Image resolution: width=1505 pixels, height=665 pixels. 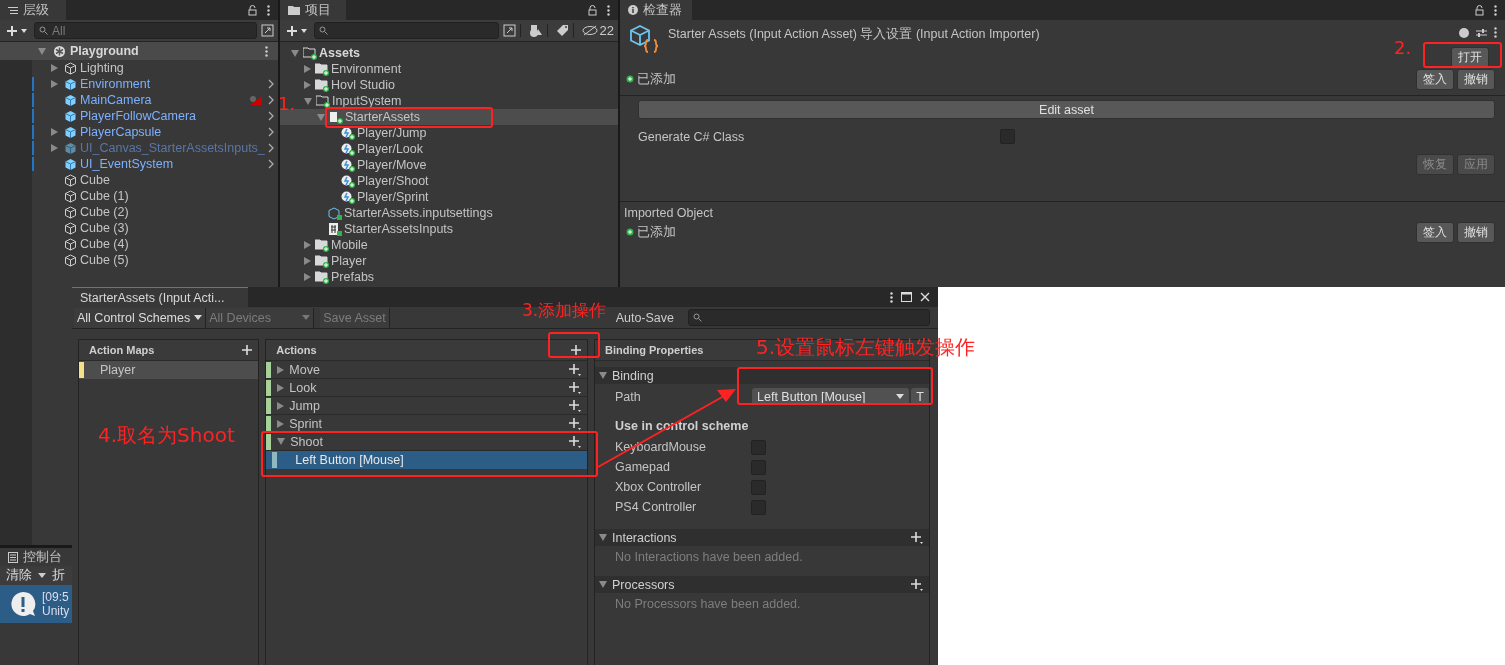 What do you see at coordinates (644, 317) in the screenshot?
I see `auto-save-label: Auto-Save` at bounding box center [644, 317].